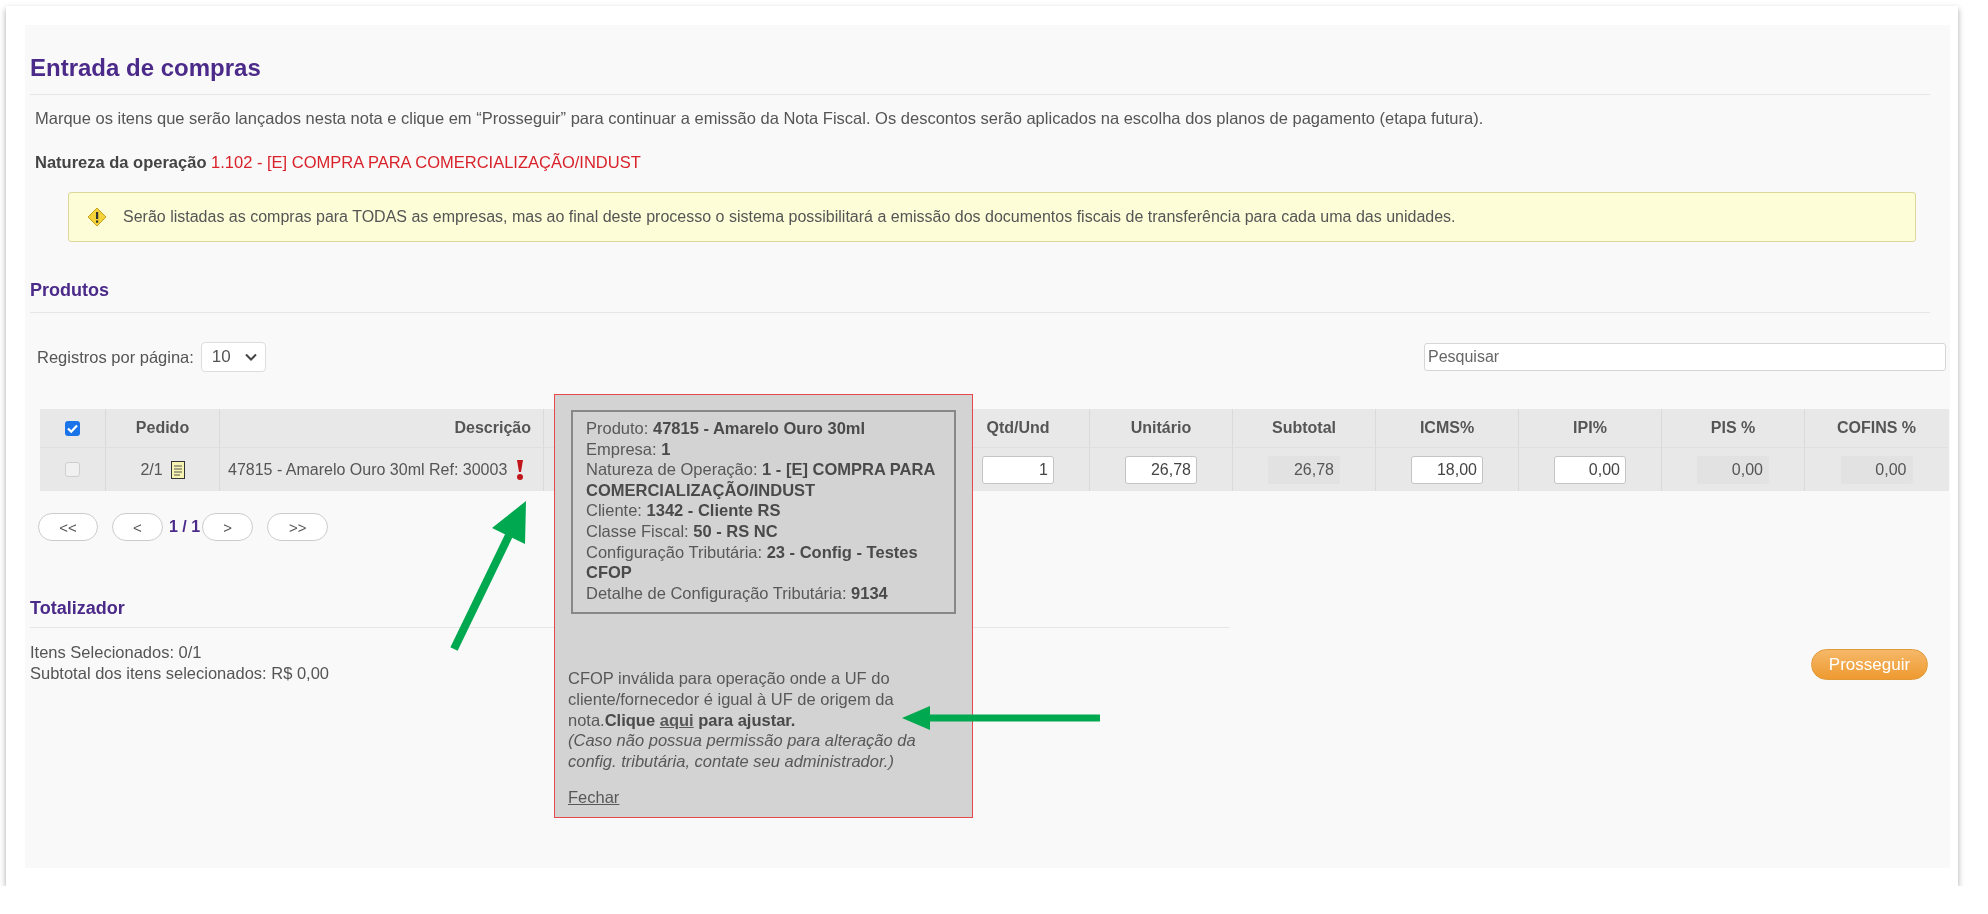 The width and height of the screenshot is (1988, 914). I want to click on next-page-button: >, so click(228, 527).